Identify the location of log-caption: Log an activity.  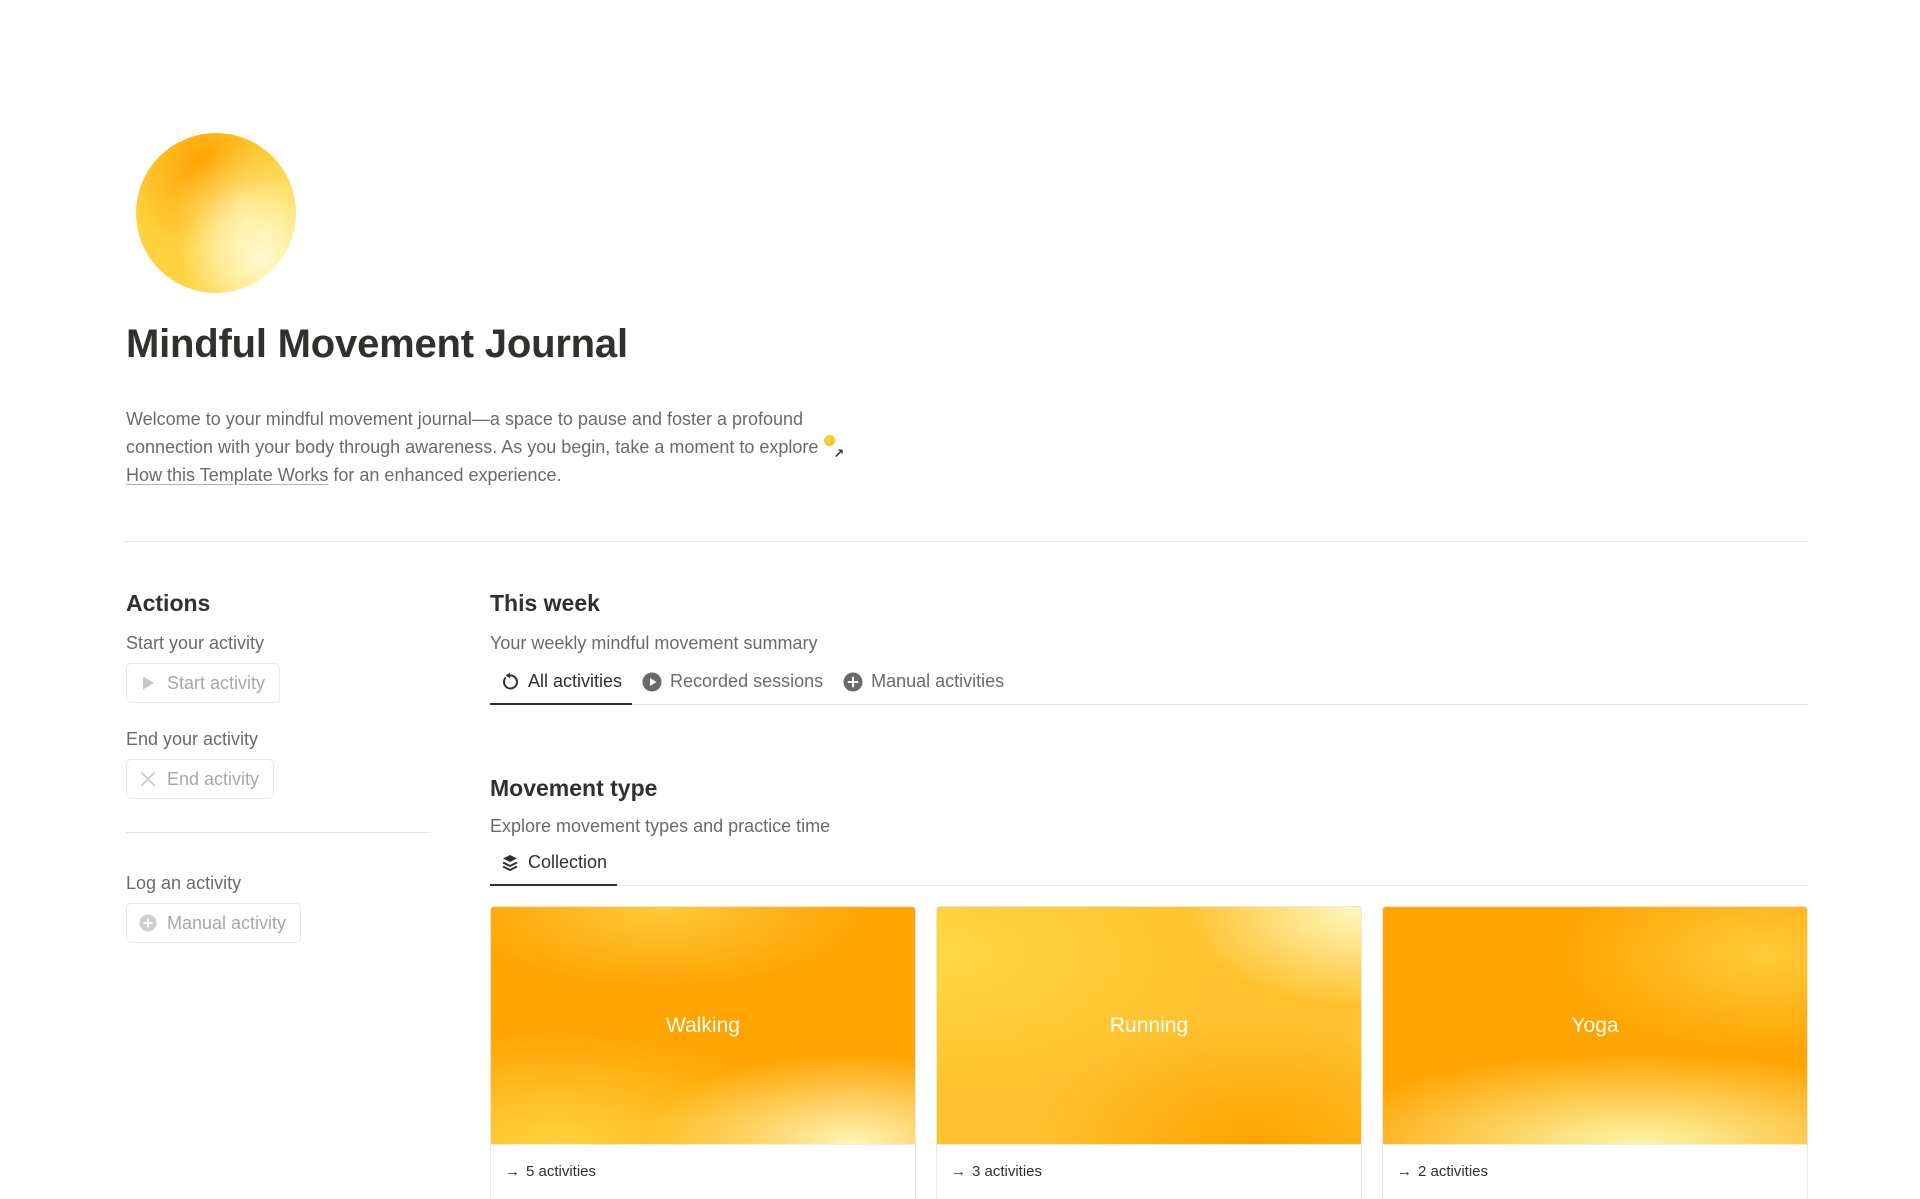
(184, 883).